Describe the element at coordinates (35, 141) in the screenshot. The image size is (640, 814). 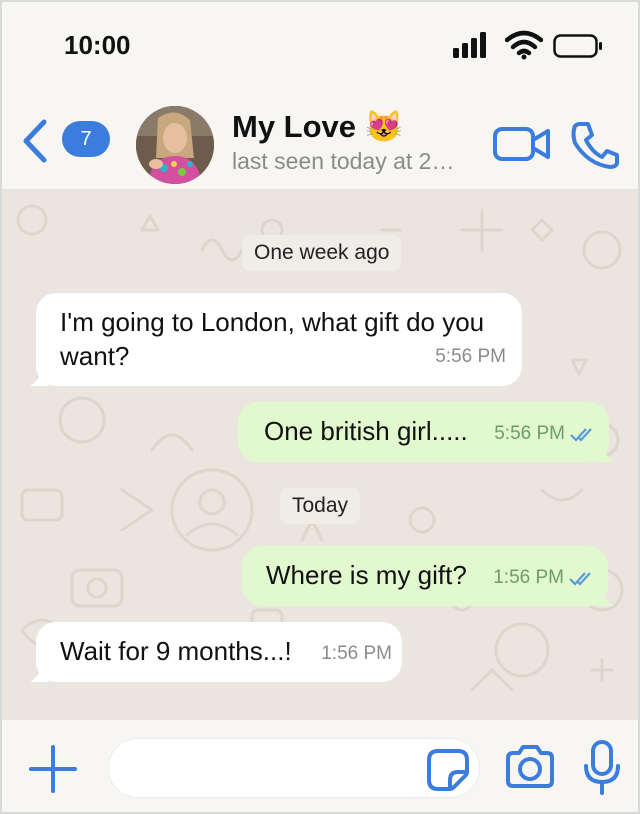
I see `back-chevron-icon` at that location.